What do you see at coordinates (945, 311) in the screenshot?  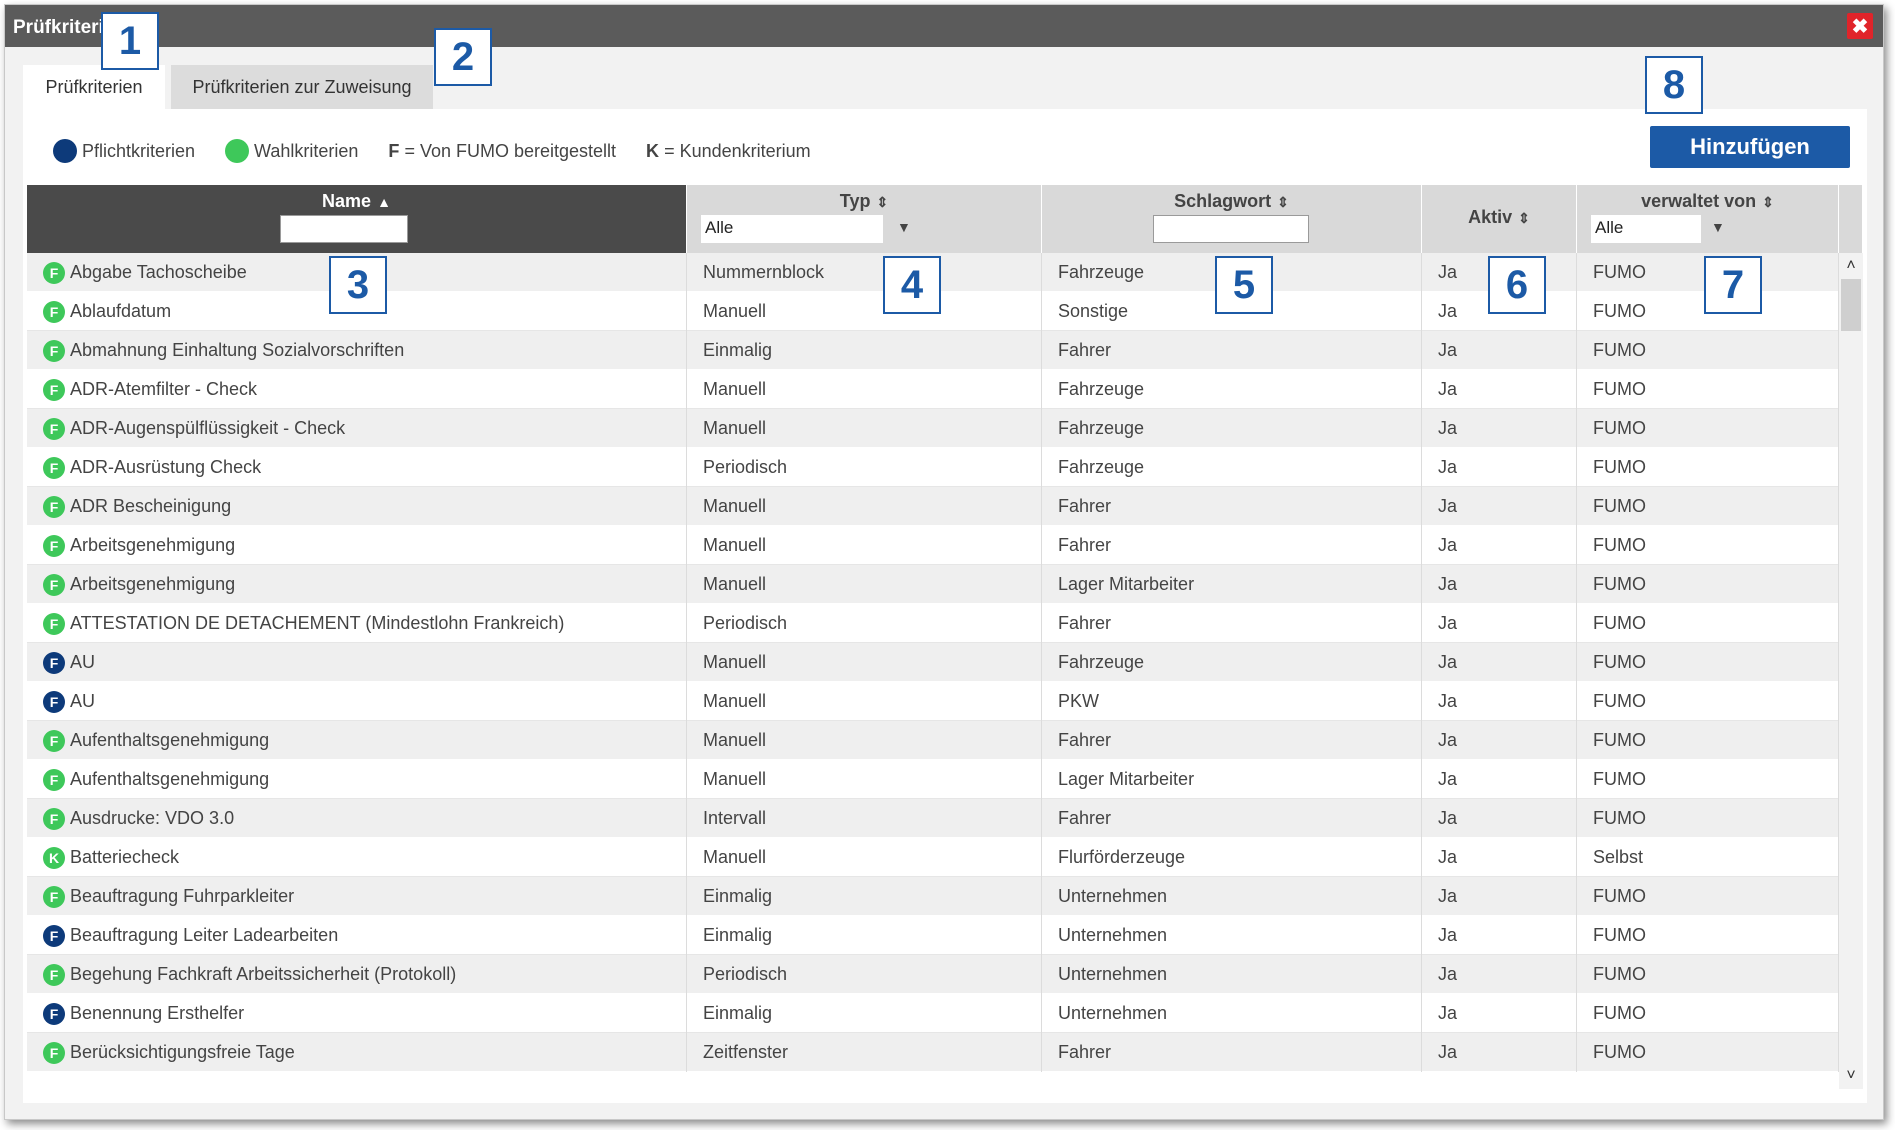 I see `table-row: F Ablaufdatum Manuell Sonstige Ja FUMO` at bounding box center [945, 311].